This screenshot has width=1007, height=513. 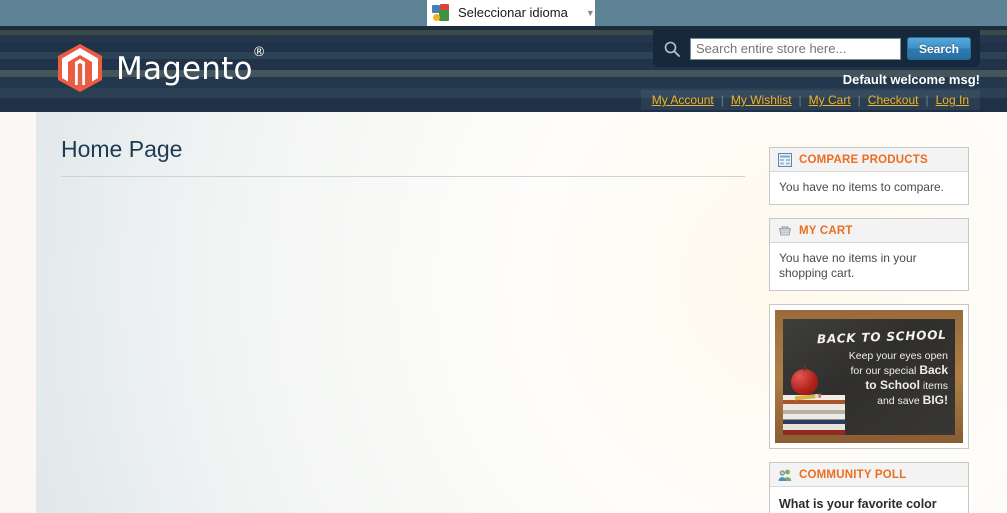 What do you see at coordinates (863, 159) in the screenshot?
I see `compare-products-title: COMPARE PRODUCTS` at bounding box center [863, 159].